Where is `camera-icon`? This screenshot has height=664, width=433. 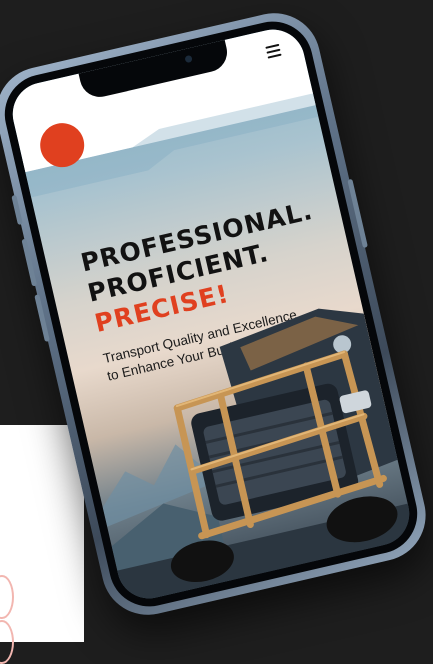 camera-icon is located at coordinates (188, 59).